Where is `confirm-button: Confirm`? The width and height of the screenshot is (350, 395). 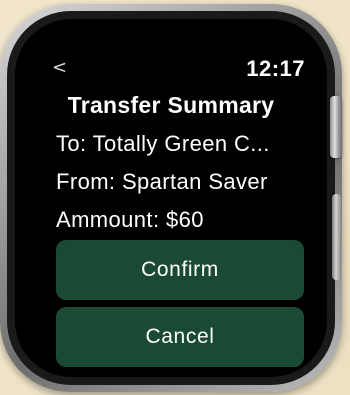 confirm-button: Confirm is located at coordinates (180, 270).